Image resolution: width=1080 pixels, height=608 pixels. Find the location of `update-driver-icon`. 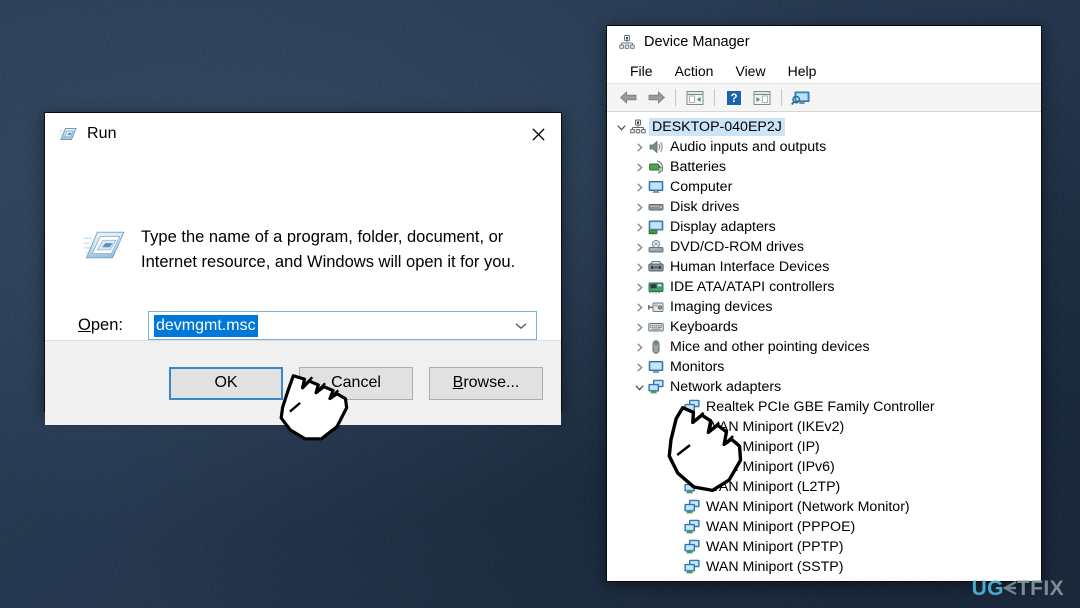

update-driver-icon is located at coordinates (762, 98).